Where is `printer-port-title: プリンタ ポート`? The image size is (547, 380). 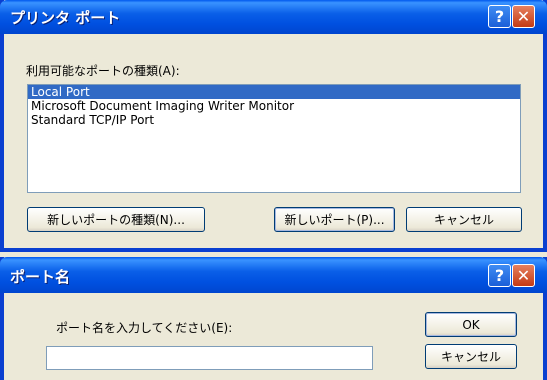 printer-port-title: プリンタ ポート is located at coordinates (65, 18).